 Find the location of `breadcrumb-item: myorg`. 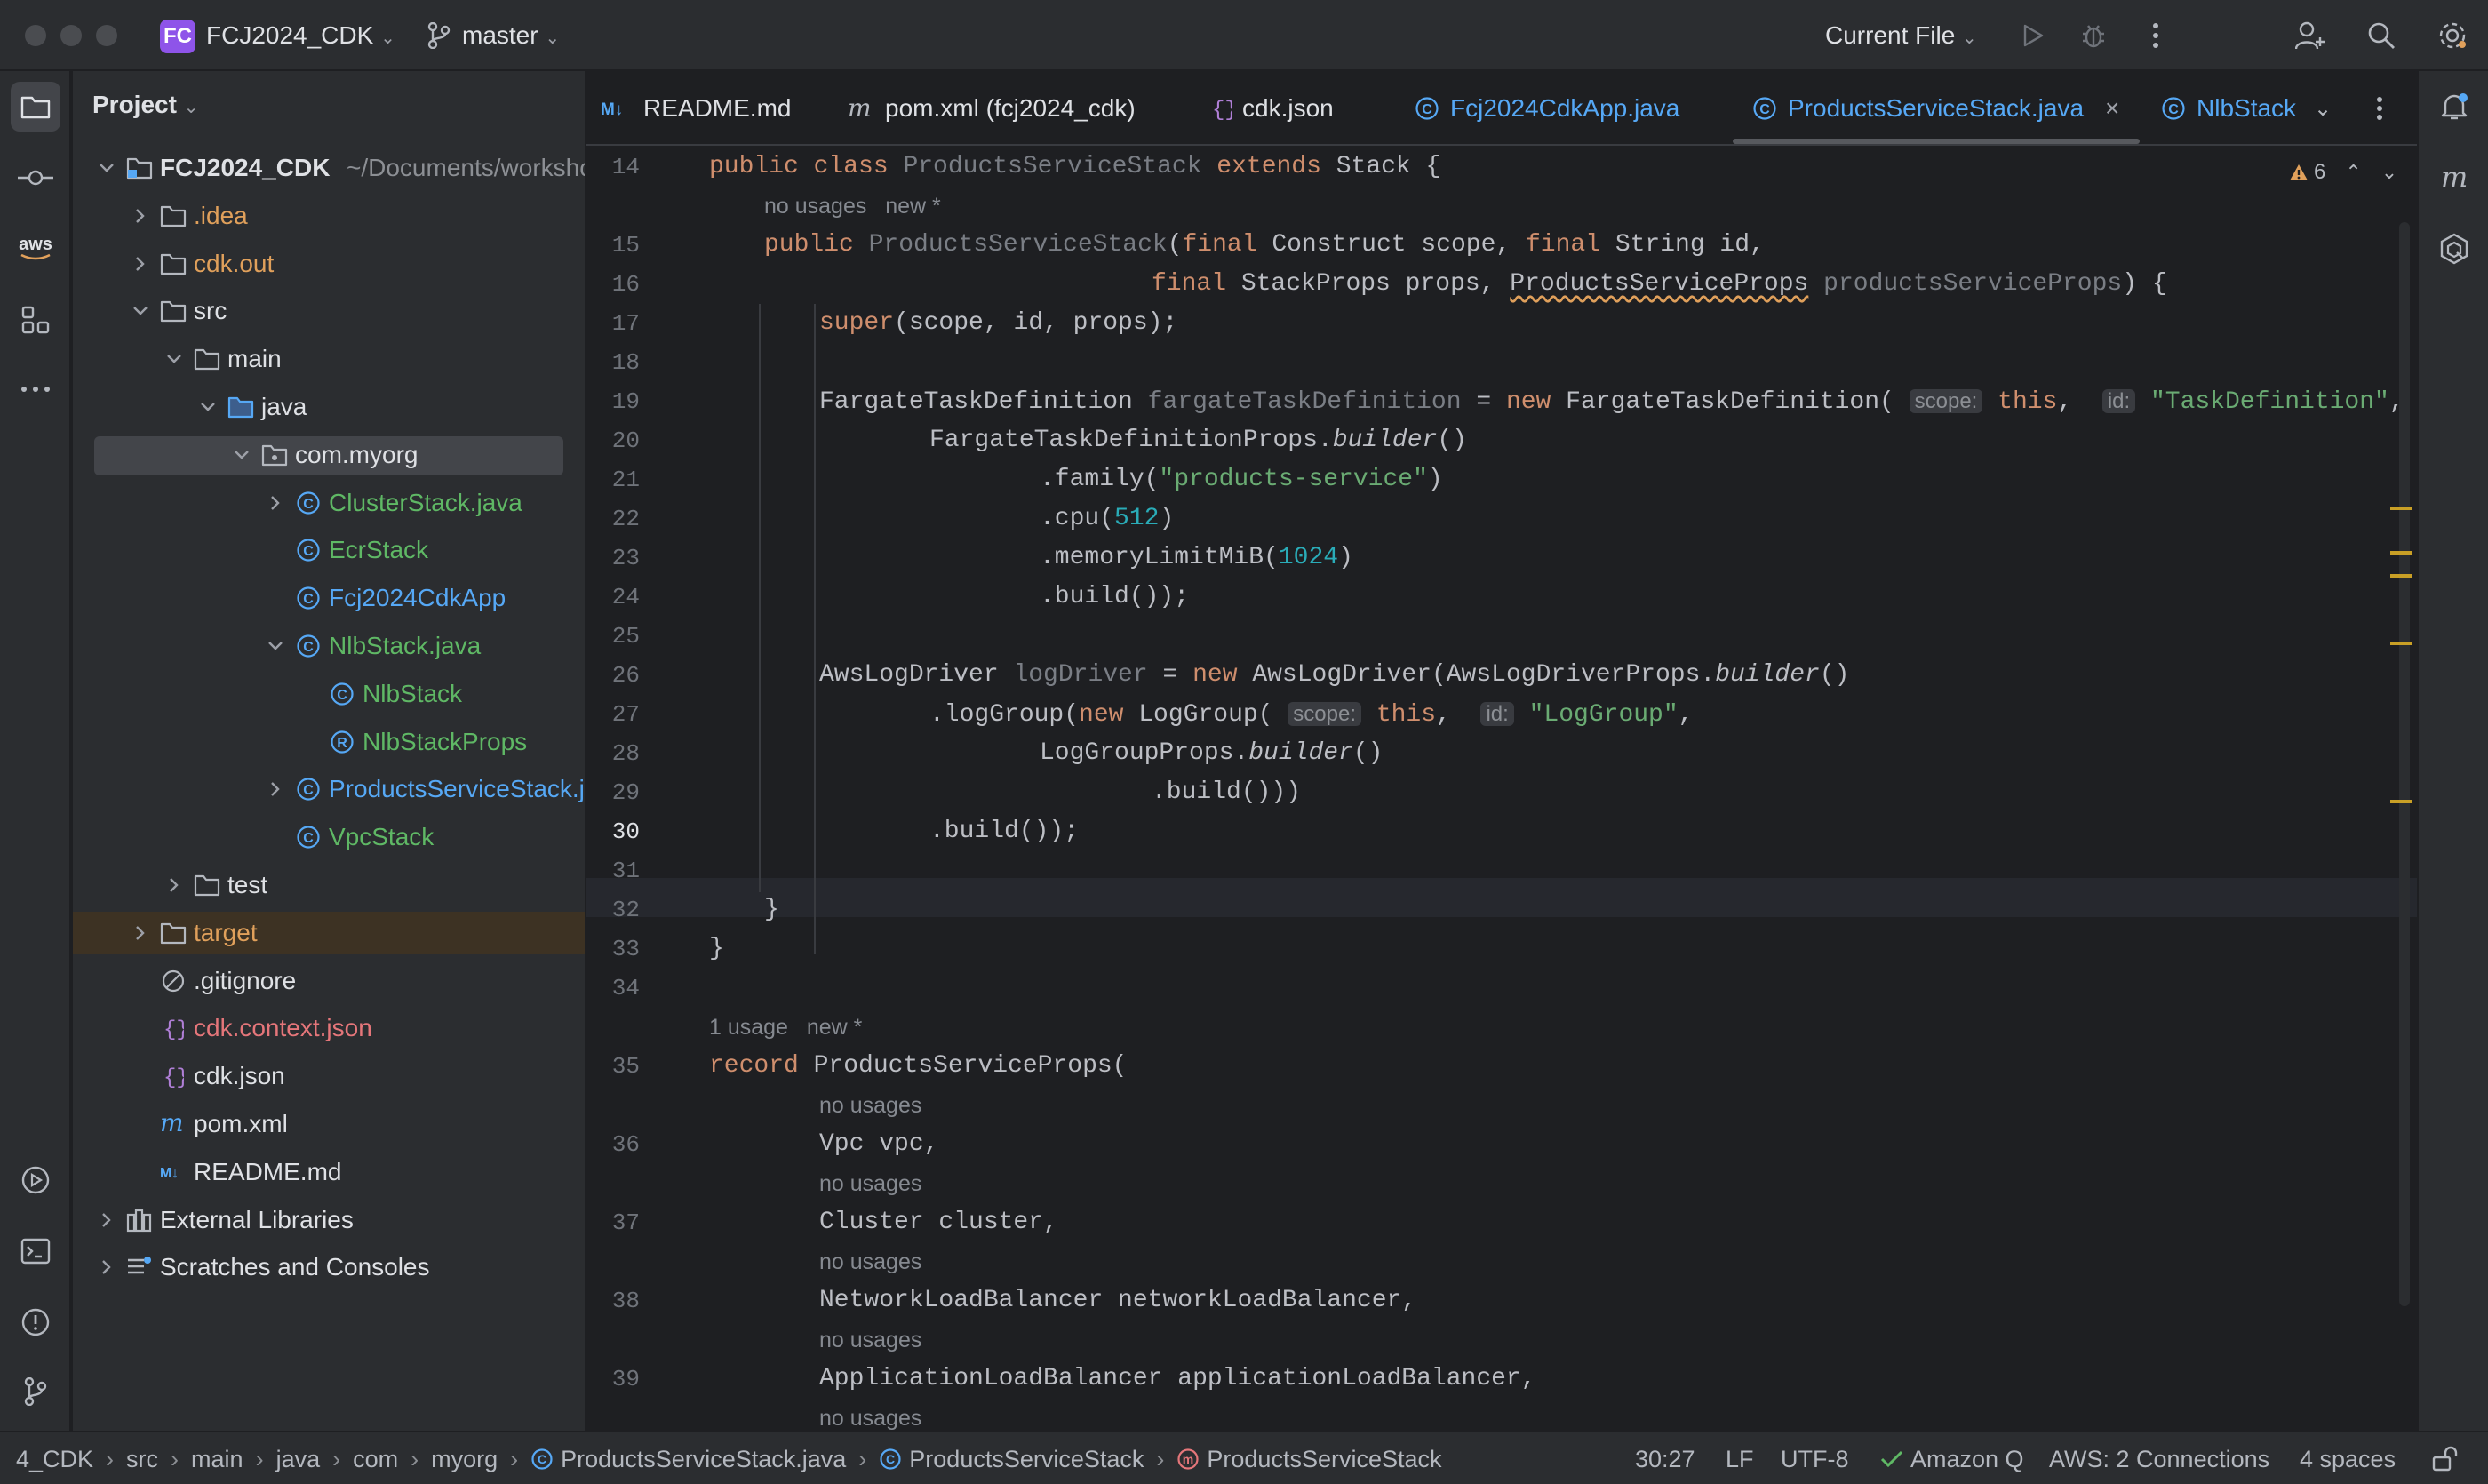

breadcrumb-item: myorg is located at coordinates (465, 1458).